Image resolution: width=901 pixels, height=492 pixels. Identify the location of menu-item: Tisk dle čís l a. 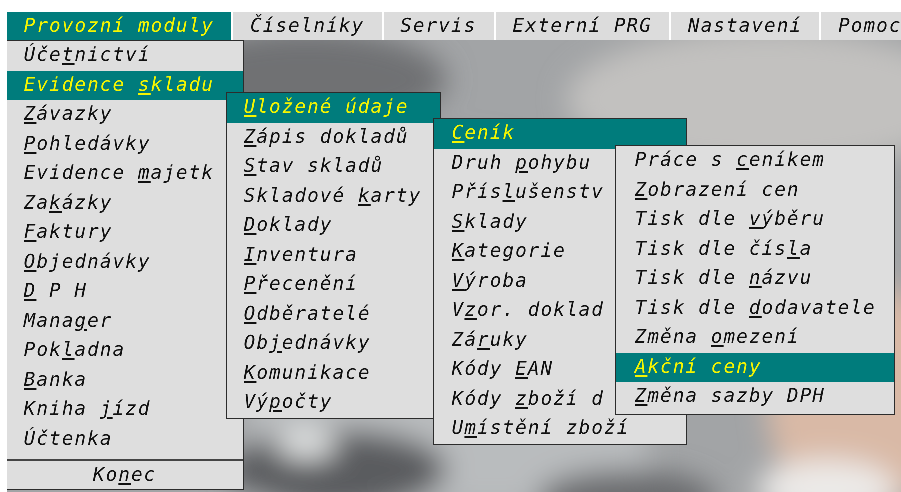
(755, 249).